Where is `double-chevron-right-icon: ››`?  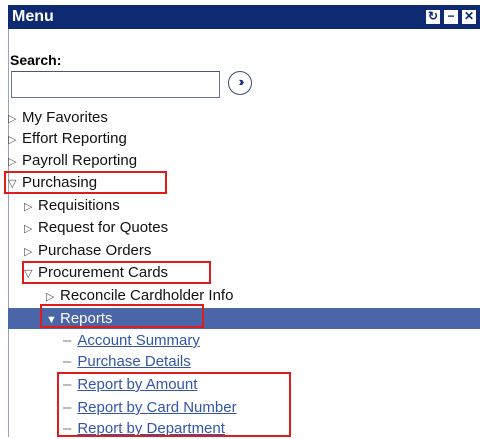
double-chevron-right-icon: ›› is located at coordinates (241, 81).